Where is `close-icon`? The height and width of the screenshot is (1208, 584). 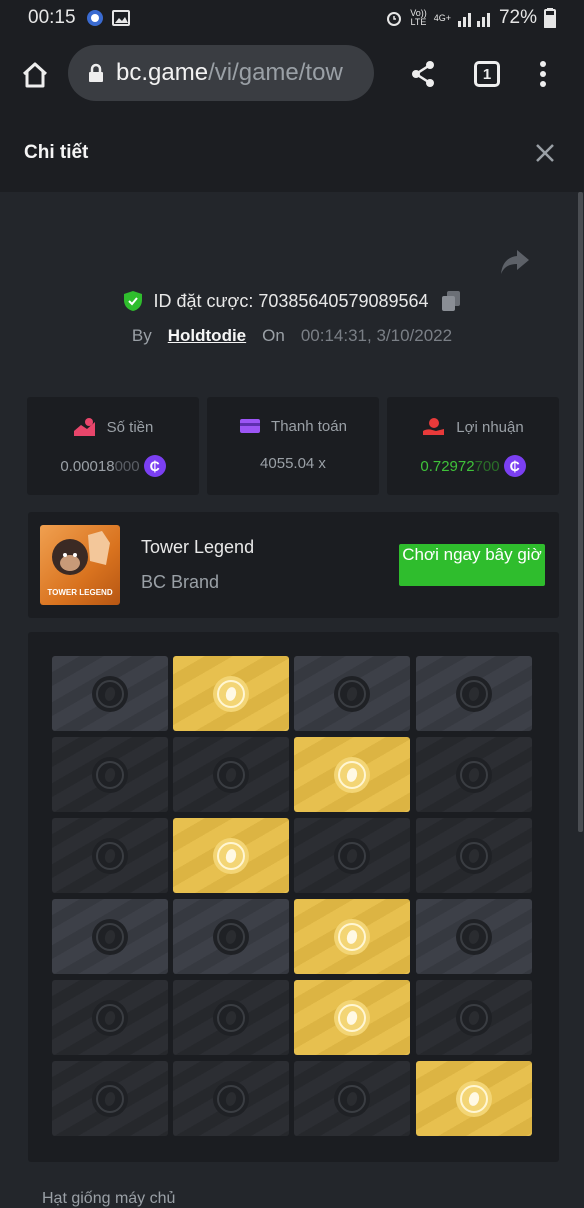 close-icon is located at coordinates (545, 153).